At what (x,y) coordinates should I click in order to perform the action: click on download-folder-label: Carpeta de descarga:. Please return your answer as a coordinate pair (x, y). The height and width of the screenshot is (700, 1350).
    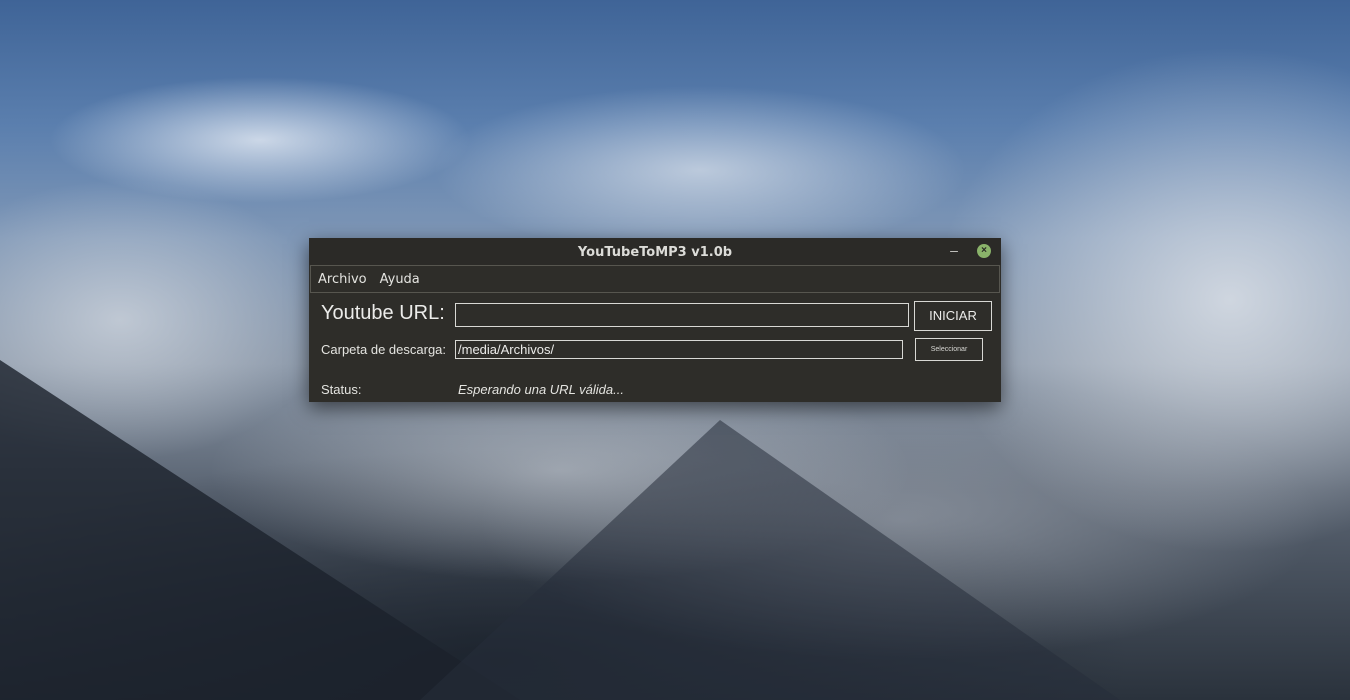
    Looking at the image, I should click on (384, 349).